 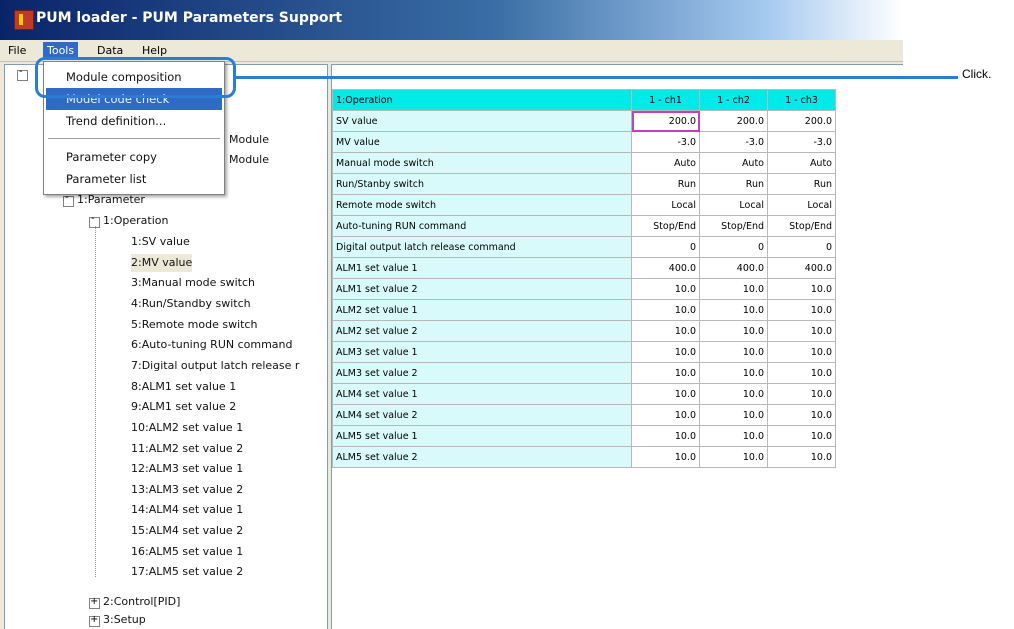 I want to click on row-label: ALM5 set value 1, so click(x=482, y=436).